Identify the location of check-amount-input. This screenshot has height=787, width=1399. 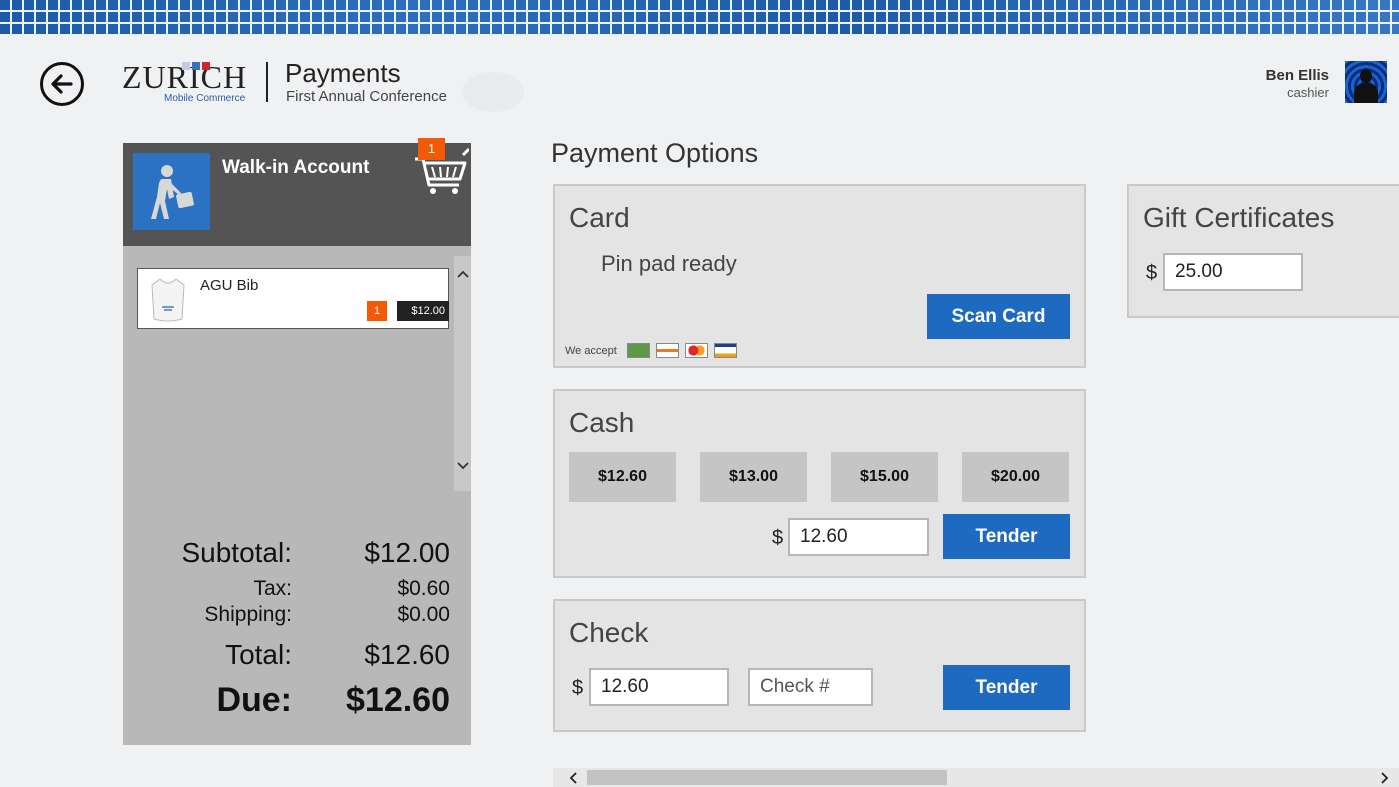
(659, 687).